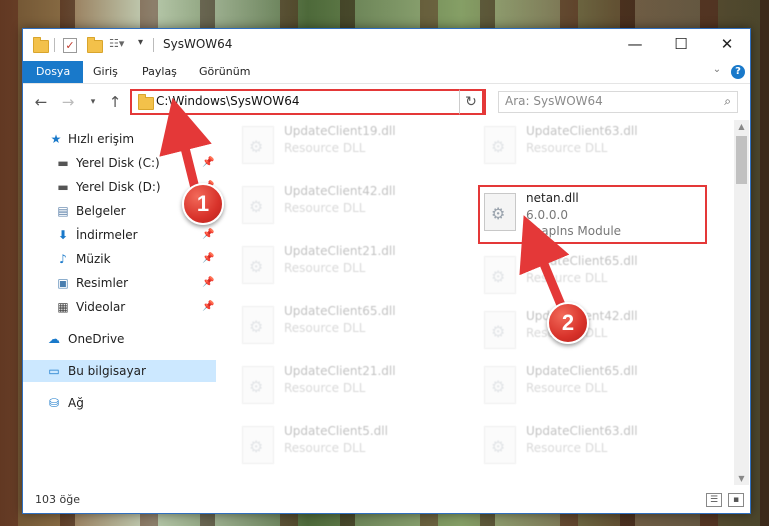 Image resolution: width=769 pixels, height=526 pixels. What do you see at coordinates (41, 45) in the screenshot?
I see `folder-icon` at bounding box center [41, 45].